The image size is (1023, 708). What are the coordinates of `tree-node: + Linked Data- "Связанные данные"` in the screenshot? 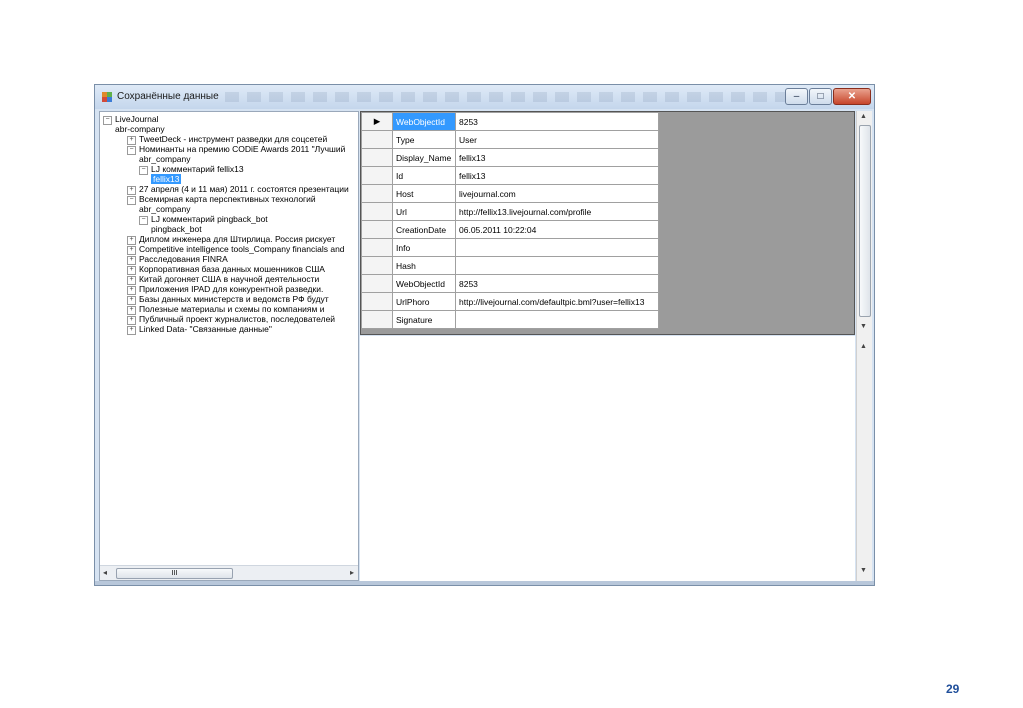 It's located at (199, 329).